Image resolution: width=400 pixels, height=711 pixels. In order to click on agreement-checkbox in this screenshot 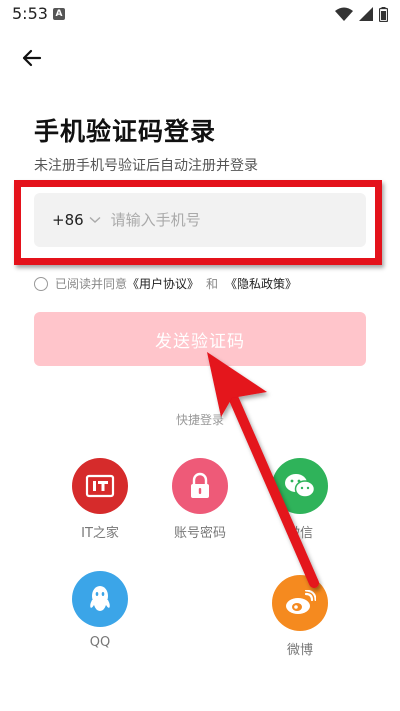, I will do `click(41, 283)`.